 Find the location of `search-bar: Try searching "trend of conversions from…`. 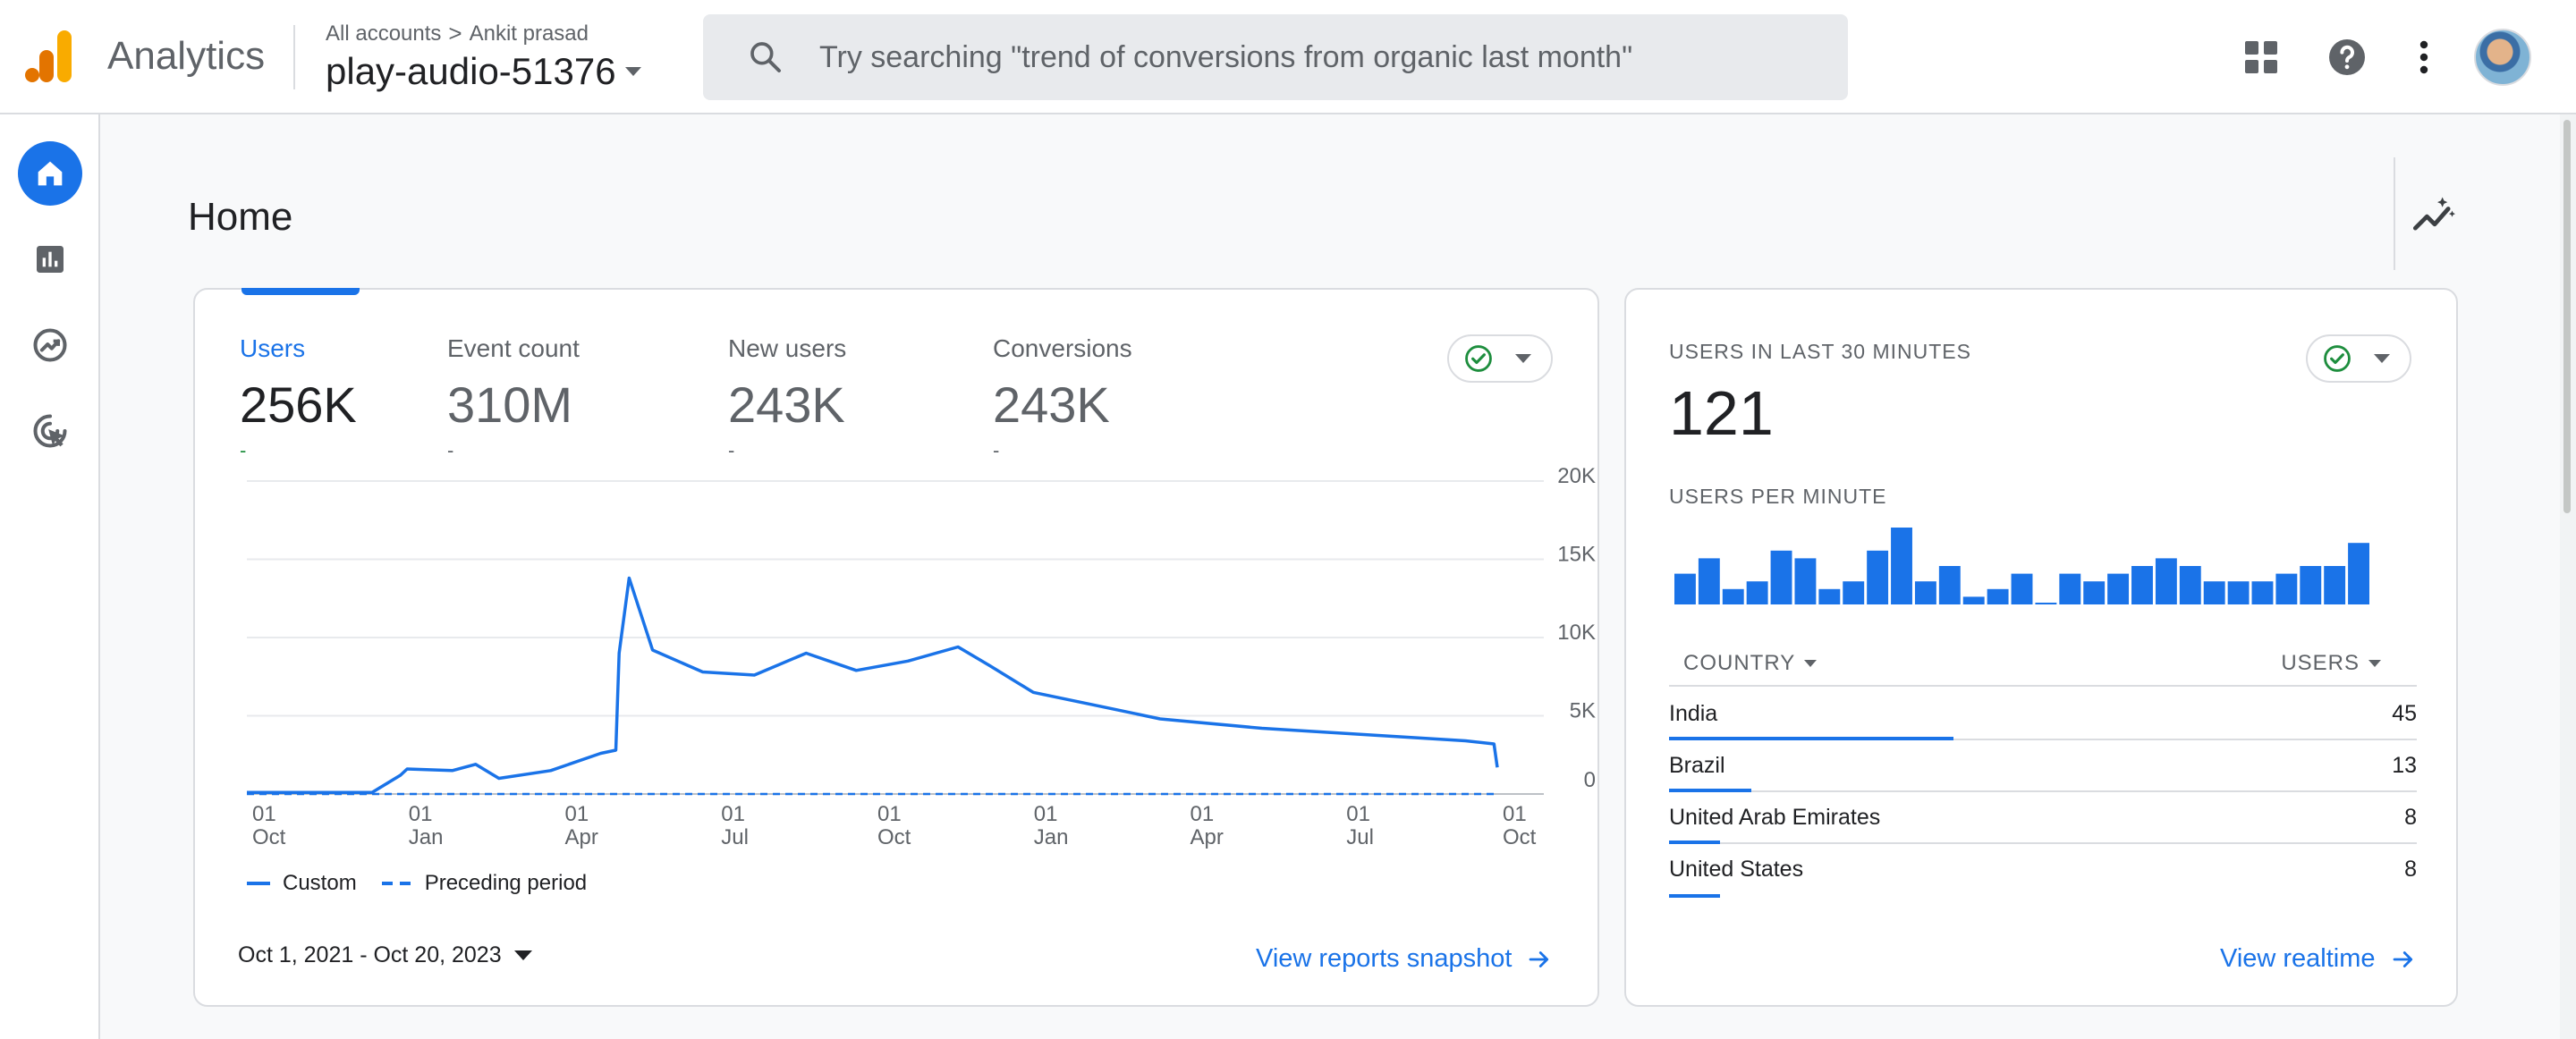

search-bar: Try searching "trend of conversions from… is located at coordinates (1275, 57).